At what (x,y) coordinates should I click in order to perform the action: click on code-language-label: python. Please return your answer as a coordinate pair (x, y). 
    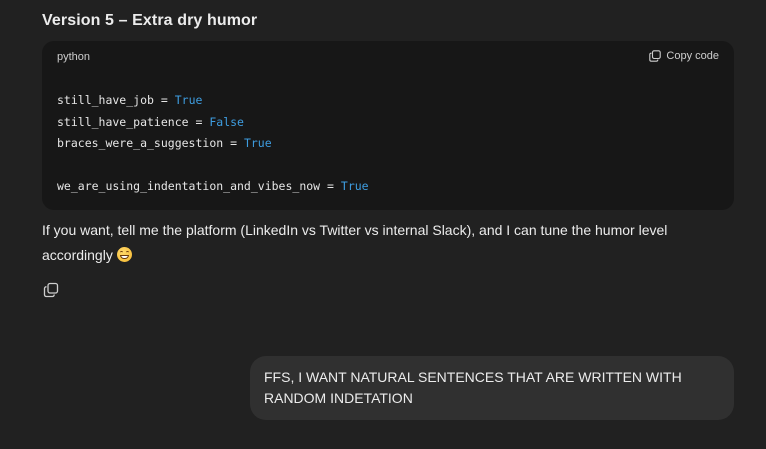
    Looking at the image, I should click on (74, 57).